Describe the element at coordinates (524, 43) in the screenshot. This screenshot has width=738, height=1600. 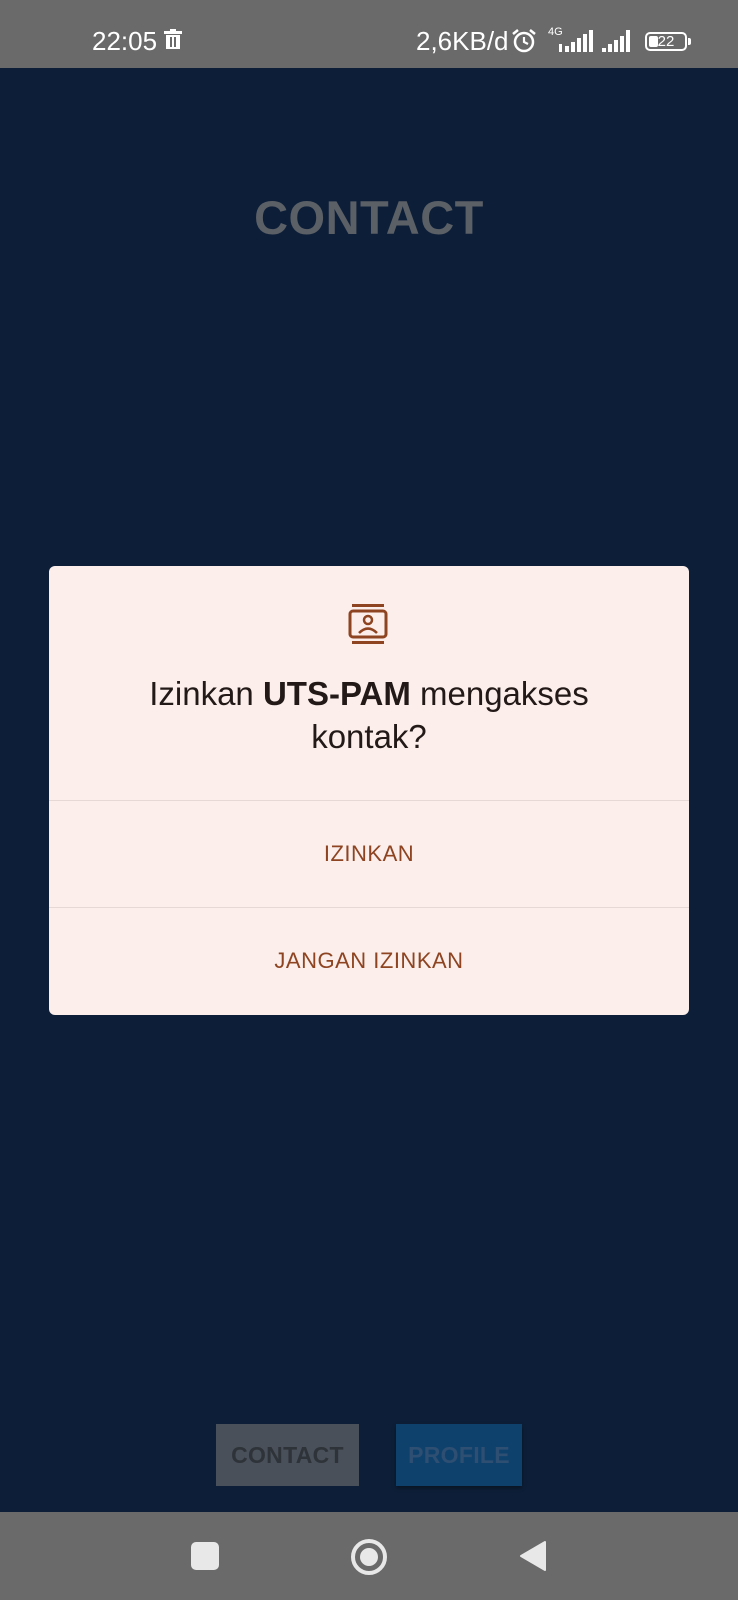
I see `alarm-icon` at that location.